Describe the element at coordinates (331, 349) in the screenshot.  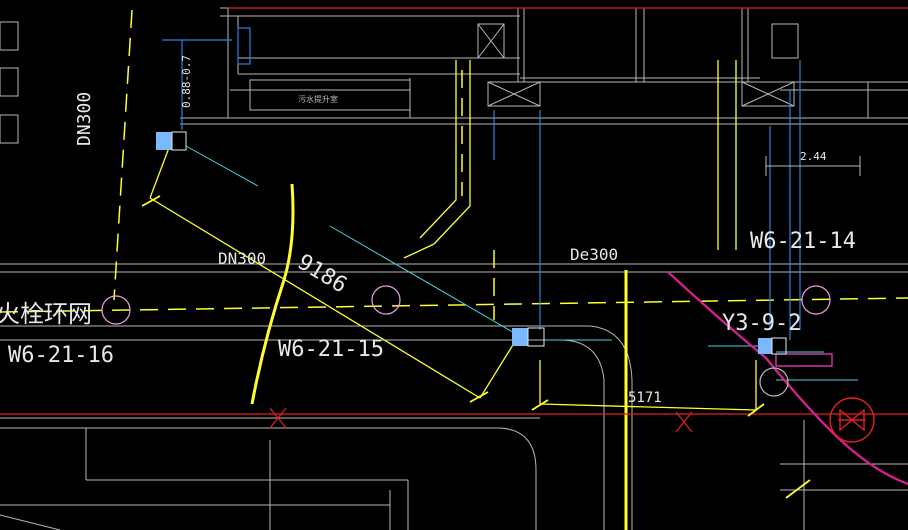
I see `label-w6-21-15: W6-21-15` at that location.